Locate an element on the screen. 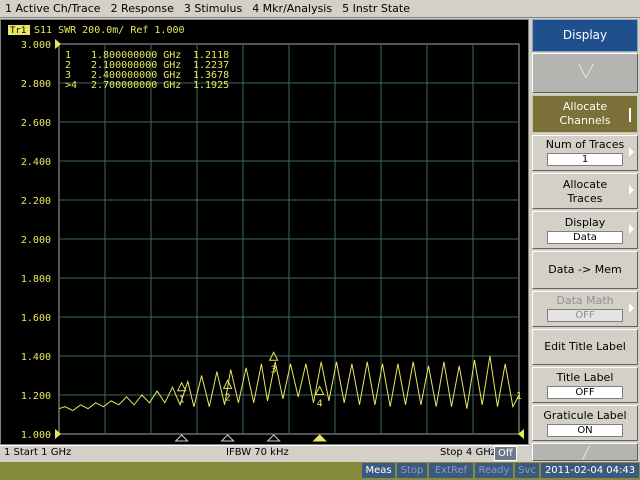 This screenshot has width=640, height=480. trace-end-label: 1 is located at coordinates (519, 396).